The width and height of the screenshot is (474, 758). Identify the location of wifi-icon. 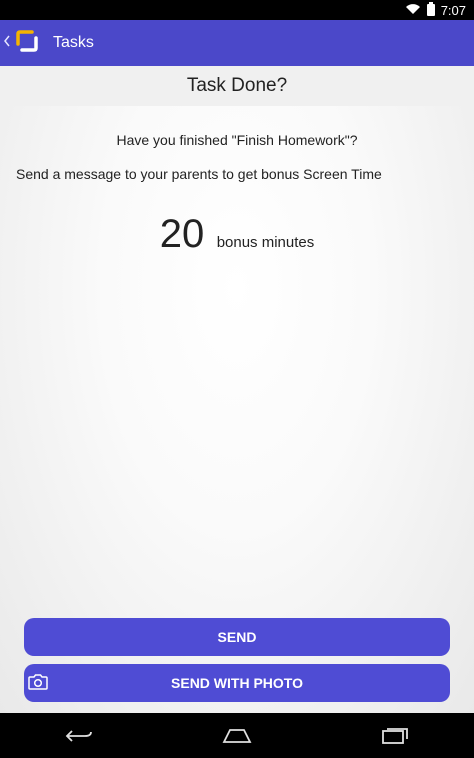
(413, 10).